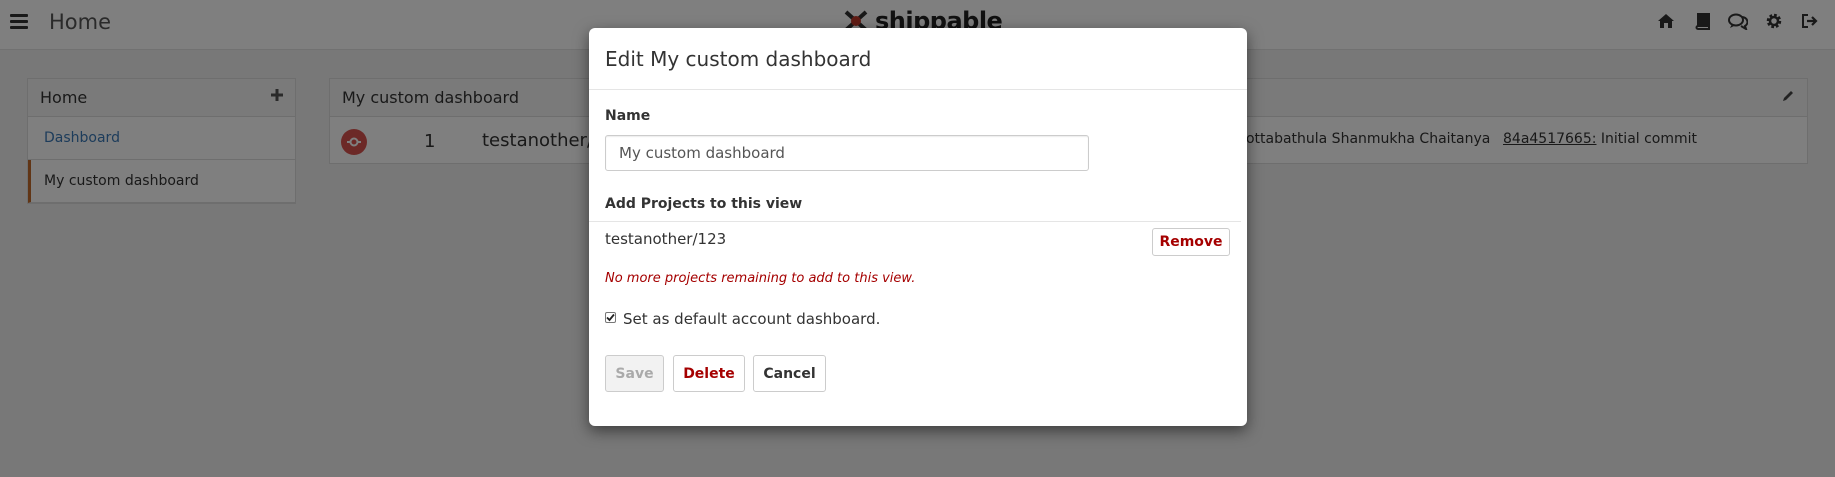  I want to click on delete-button: Delete, so click(709, 373).